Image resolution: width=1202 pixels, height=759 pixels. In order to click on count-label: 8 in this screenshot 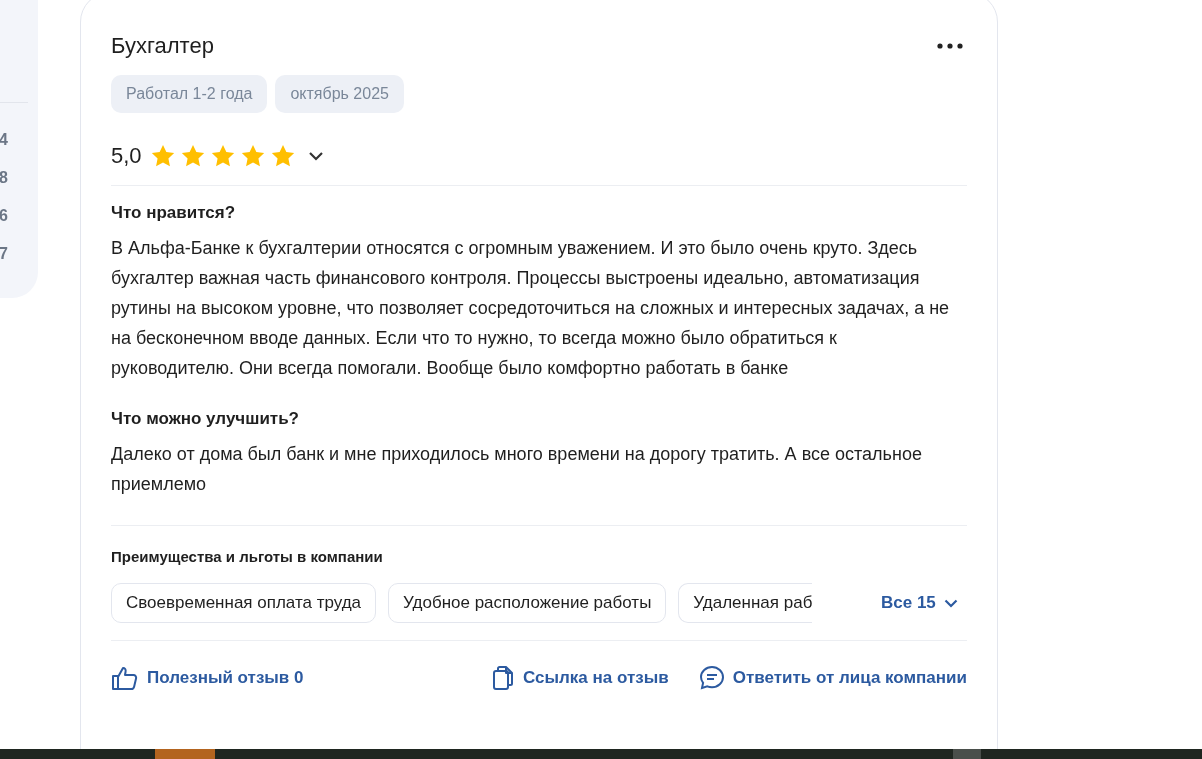, I will do `click(4, 178)`.